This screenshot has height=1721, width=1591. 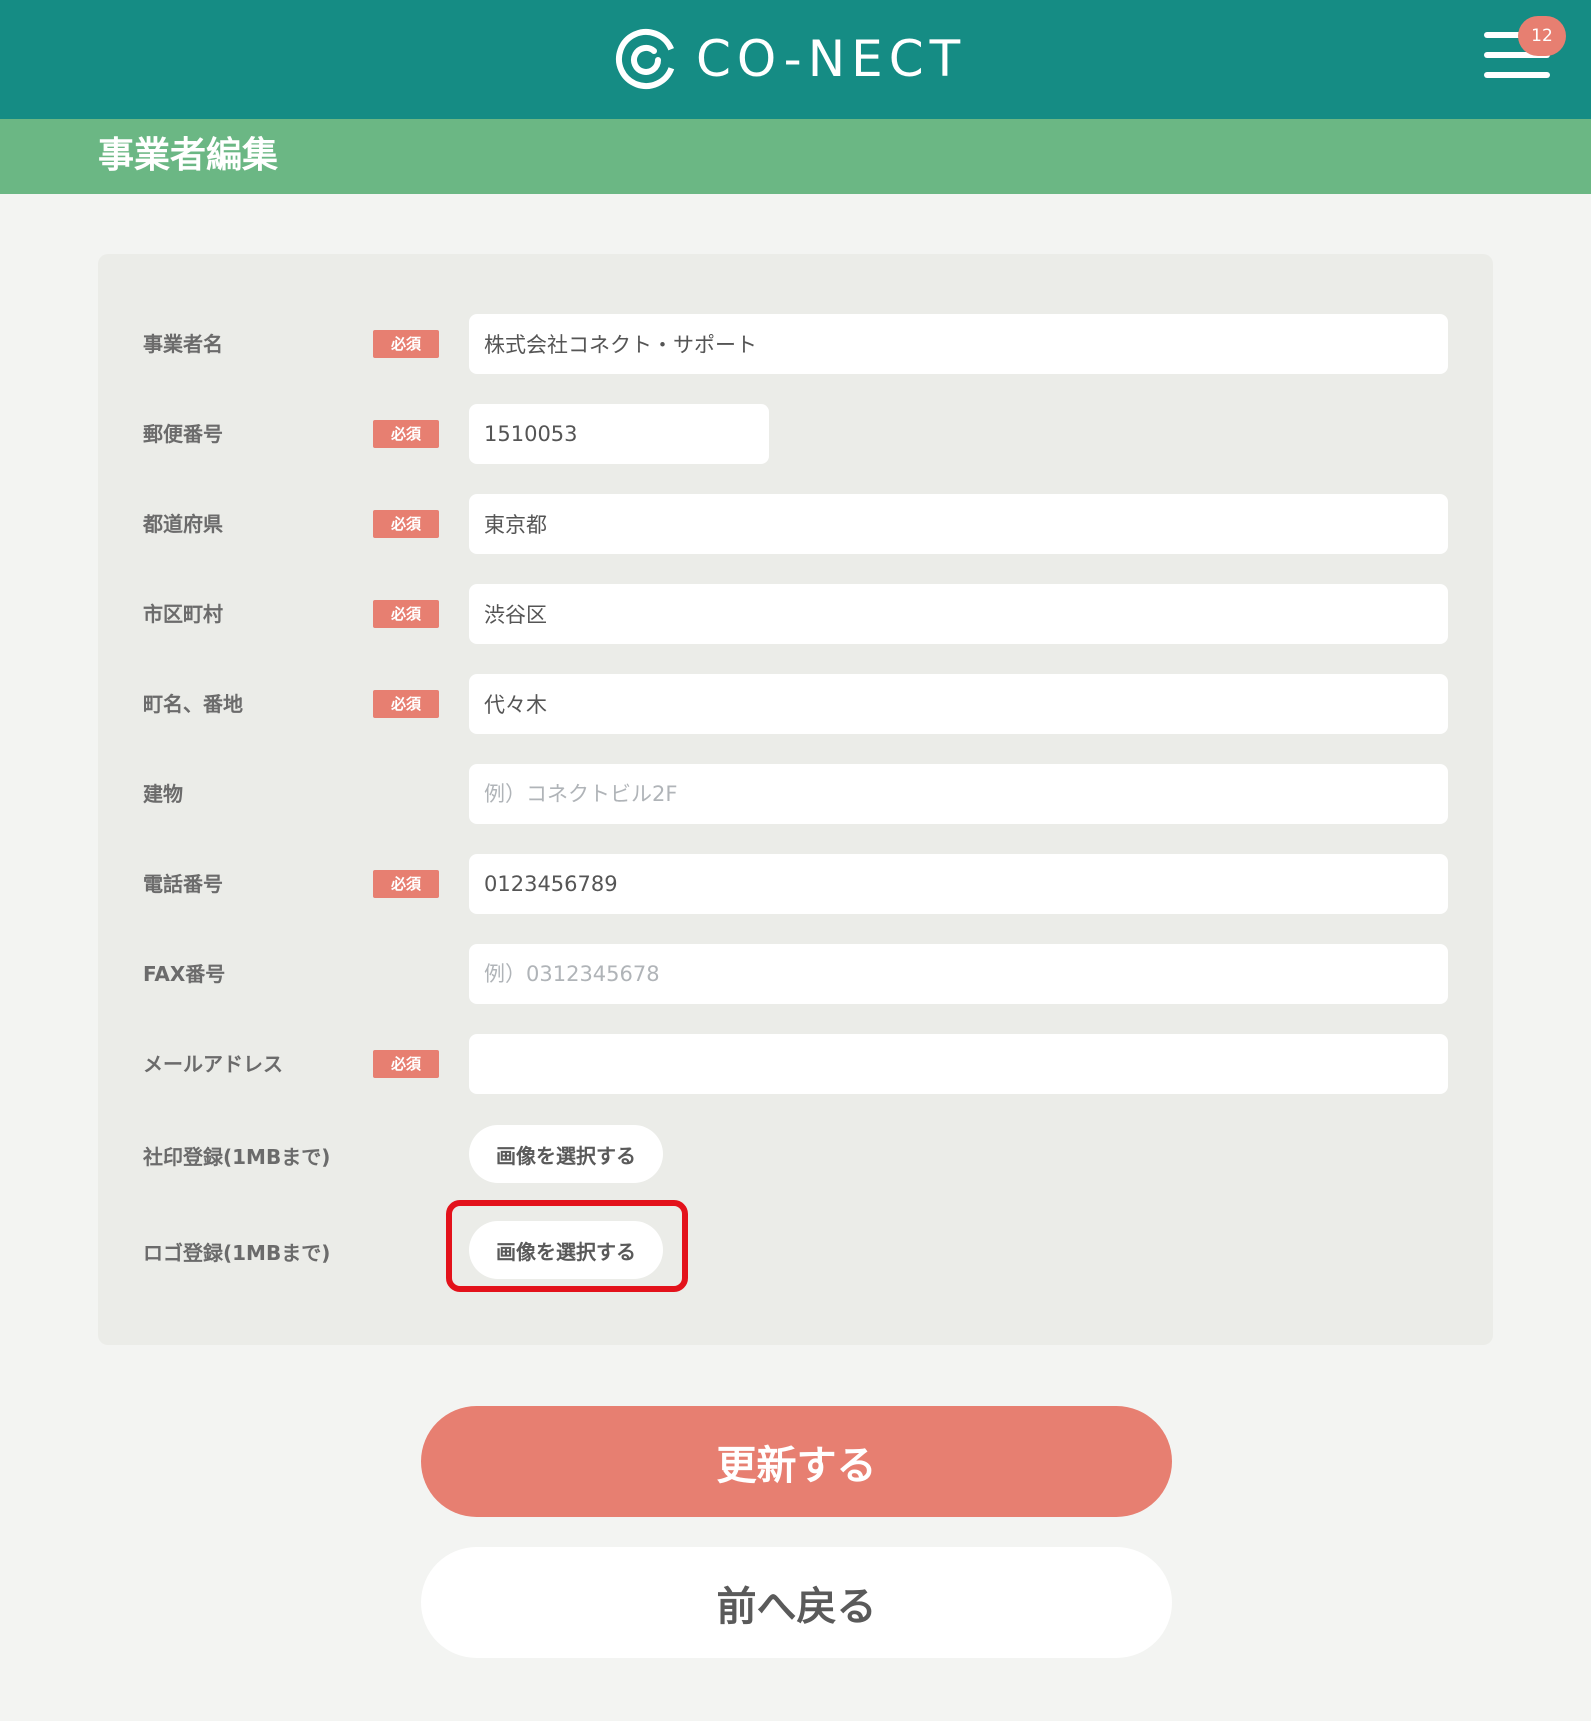 What do you see at coordinates (183, 614) in the screenshot?
I see `field-label: 市区町村` at bounding box center [183, 614].